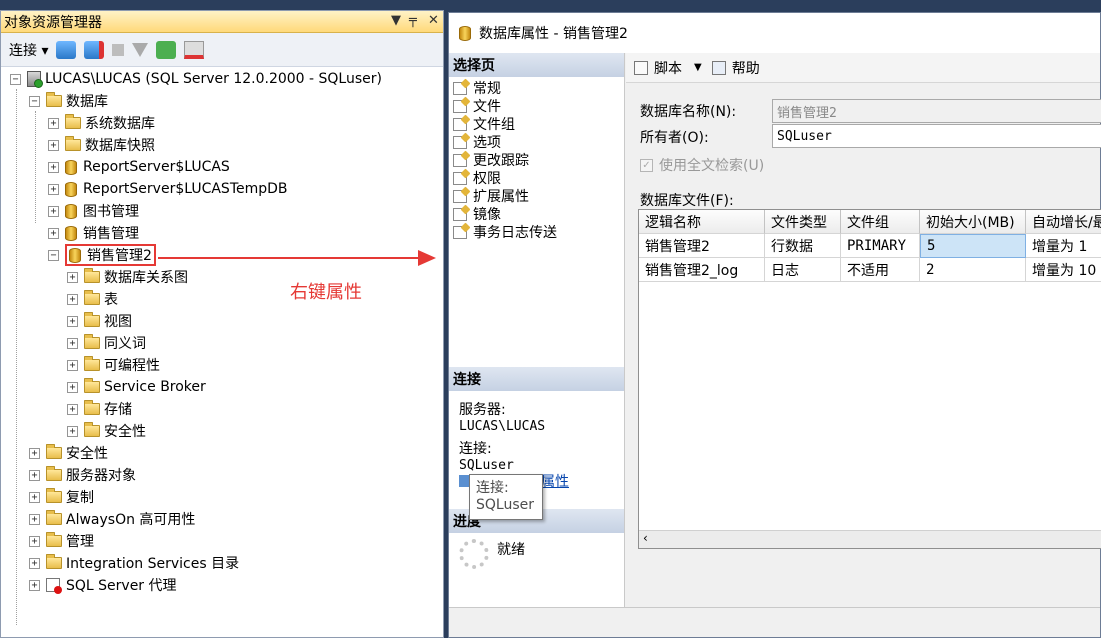  What do you see at coordinates (501, 197) in the screenshot?
I see `page-label: 扩展属性` at bounding box center [501, 197].